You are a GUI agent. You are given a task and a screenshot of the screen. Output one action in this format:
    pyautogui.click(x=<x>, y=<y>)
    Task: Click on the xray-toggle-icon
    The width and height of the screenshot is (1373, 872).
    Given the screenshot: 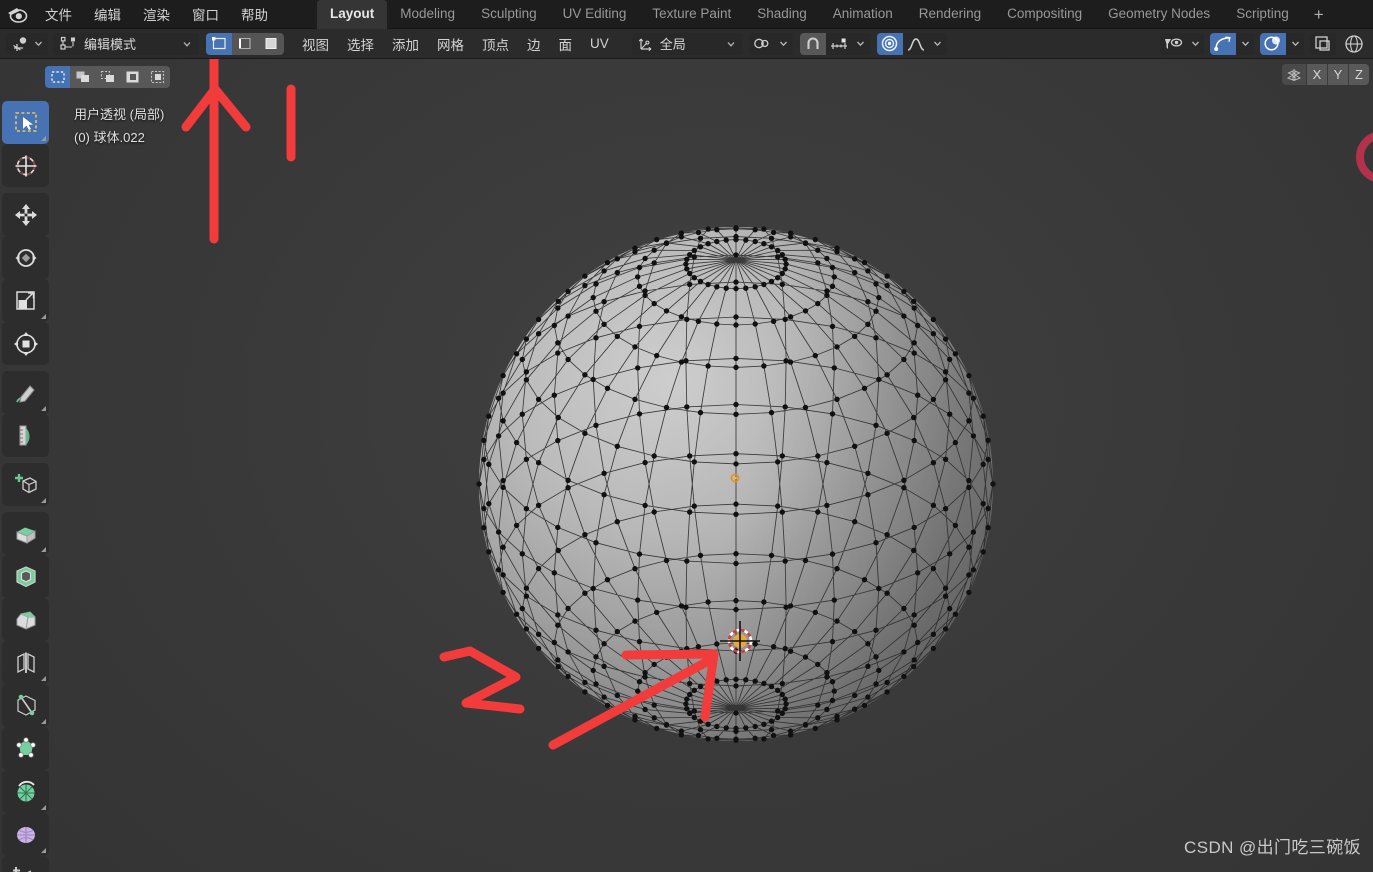 What is the action you would take?
    pyautogui.click(x=1323, y=43)
    